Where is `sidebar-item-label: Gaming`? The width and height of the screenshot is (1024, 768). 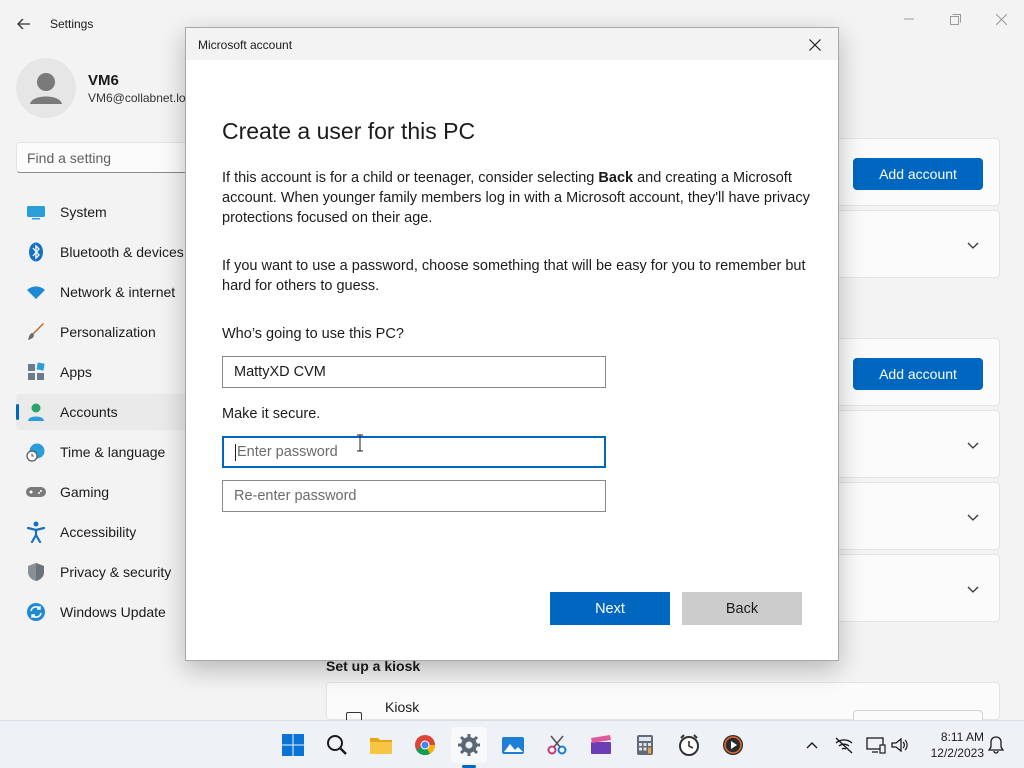
sidebar-item-label: Gaming is located at coordinates (85, 492).